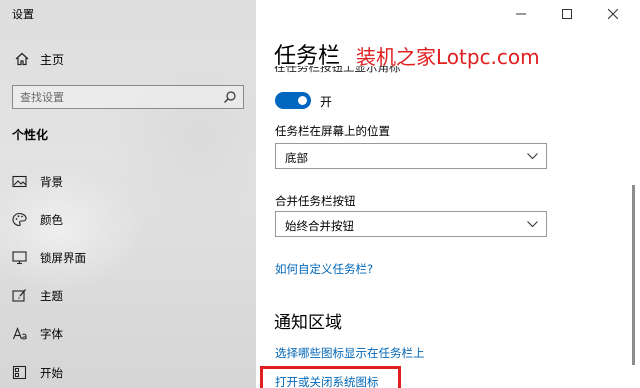 The height and width of the screenshot is (388, 640). What do you see at coordinates (324, 269) in the screenshot?
I see `customize-taskbar-link: 如何自定义任务栏?` at bounding box center [324, 269].